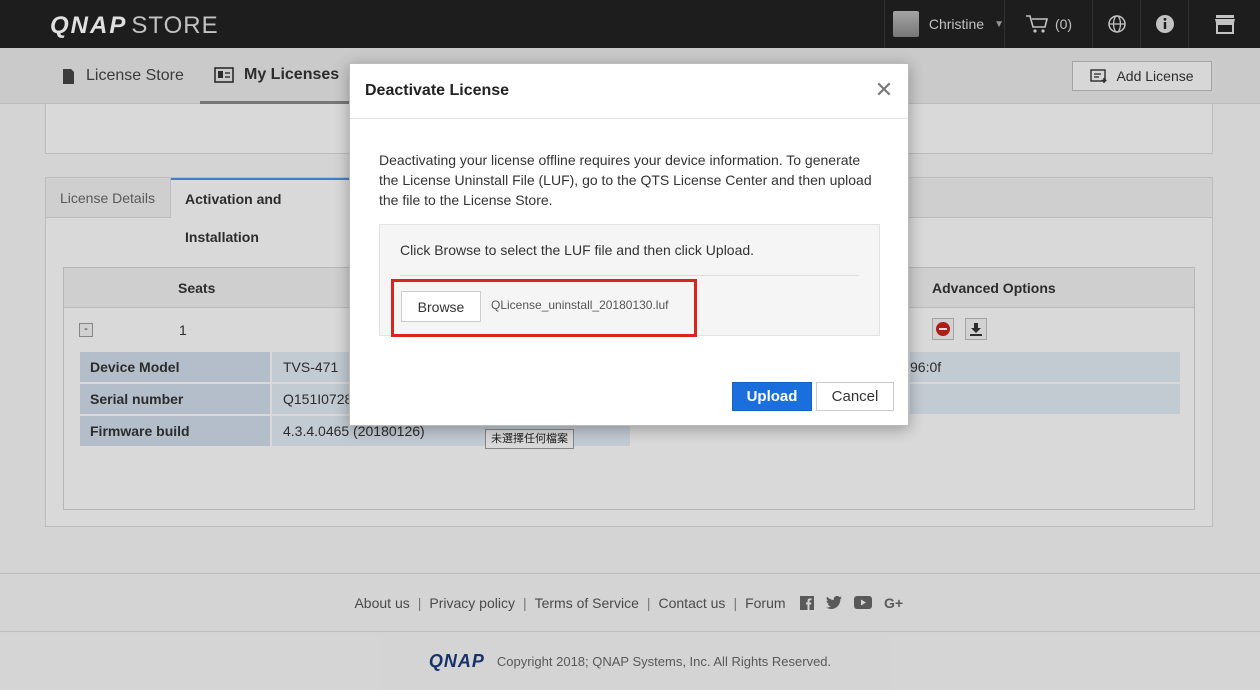 The image size is (1260, 690). What do you see at coordinates (437, 90) in the screenshot?
I see `dialog-title: Deactivate License` at bounding box center [437, 90].